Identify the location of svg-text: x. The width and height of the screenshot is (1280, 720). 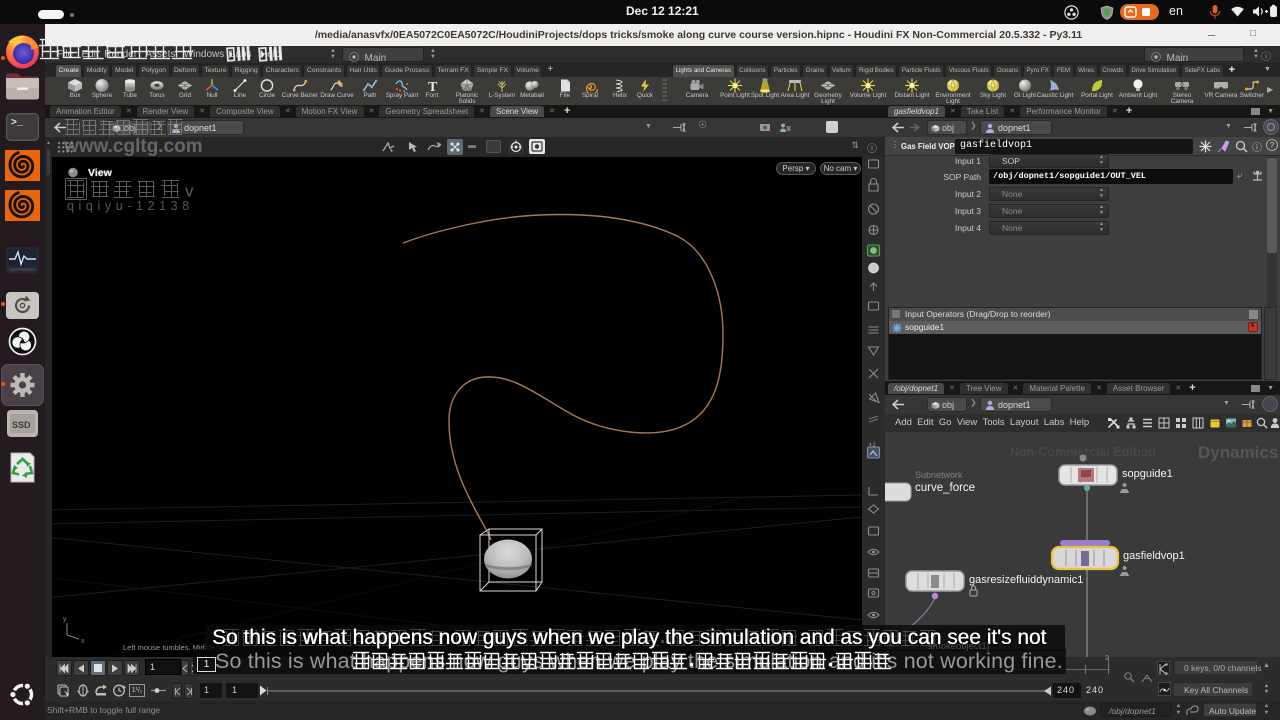
(83, 641).